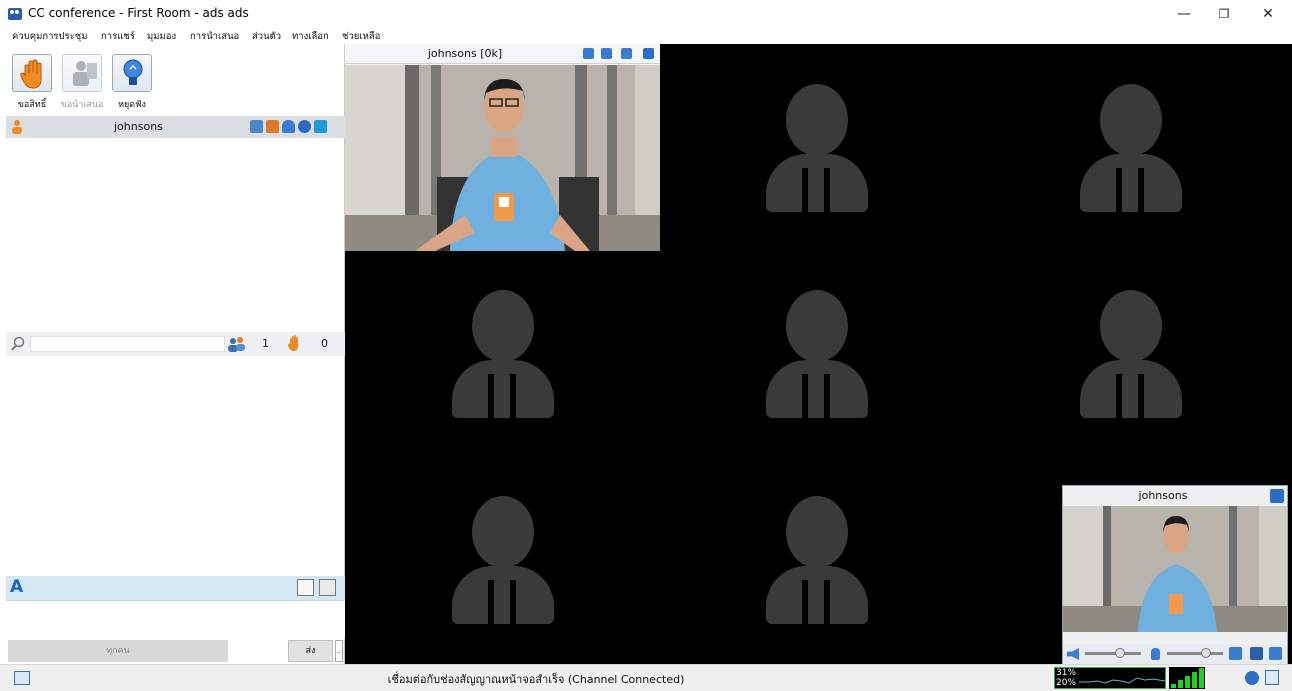  What do you see at coordinates (320, 126) in the screenshot?
I see `windows-icon` at bounding box center [320, 126].